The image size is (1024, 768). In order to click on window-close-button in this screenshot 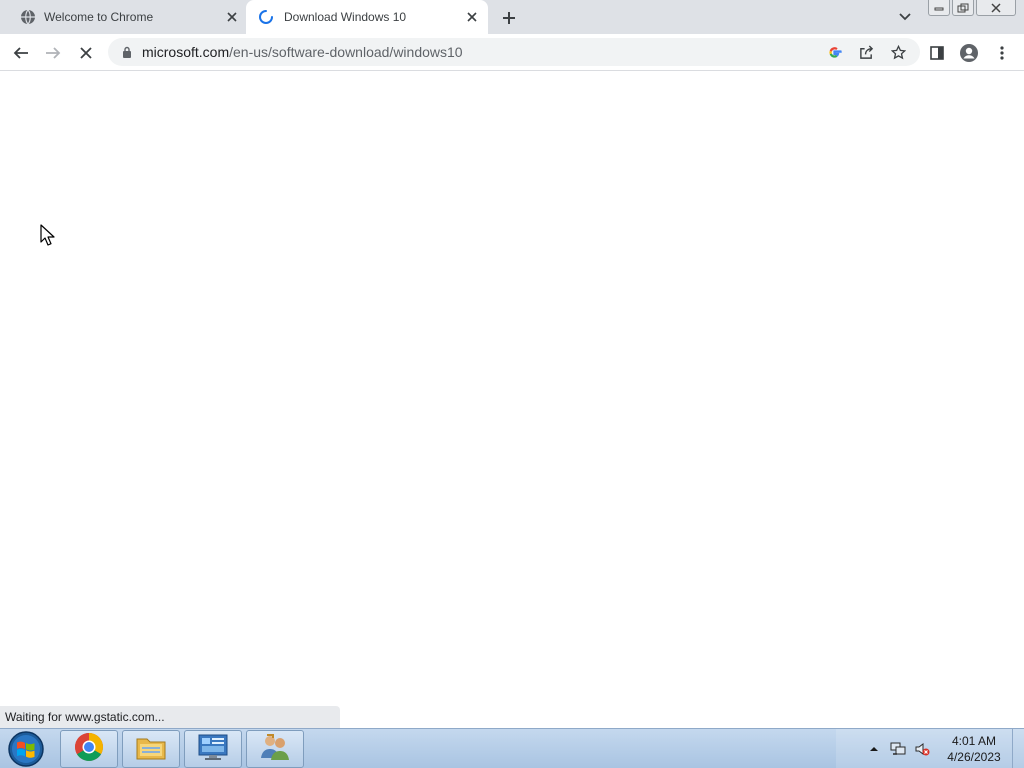, I will do `click(996, 8)`.